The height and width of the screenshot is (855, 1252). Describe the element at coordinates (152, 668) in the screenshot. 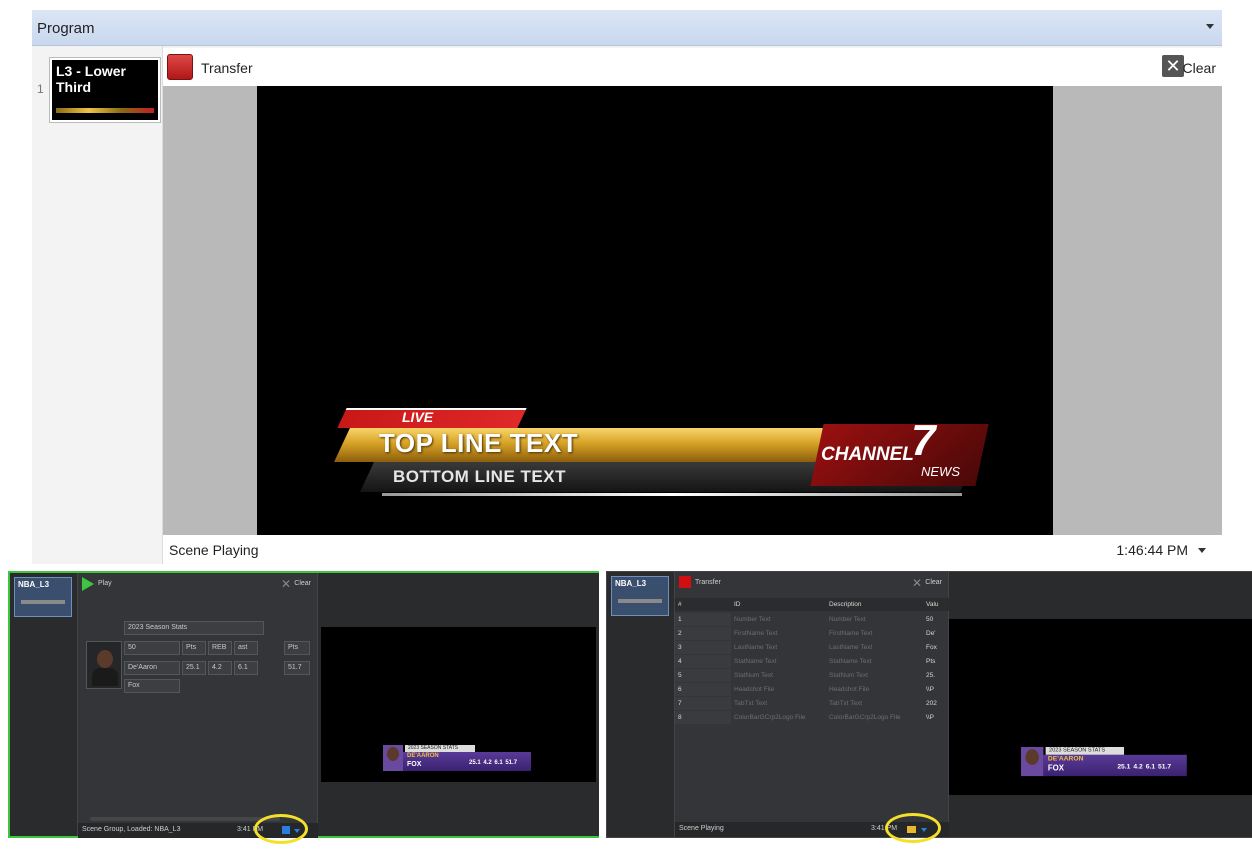

I see `first-name-field: De'Aaron` at that location.